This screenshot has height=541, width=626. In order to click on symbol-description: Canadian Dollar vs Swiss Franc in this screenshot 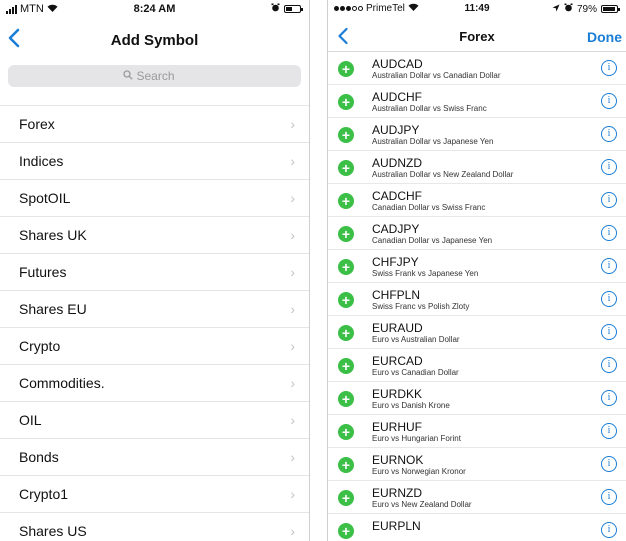, I will do `click(429, 207)`.